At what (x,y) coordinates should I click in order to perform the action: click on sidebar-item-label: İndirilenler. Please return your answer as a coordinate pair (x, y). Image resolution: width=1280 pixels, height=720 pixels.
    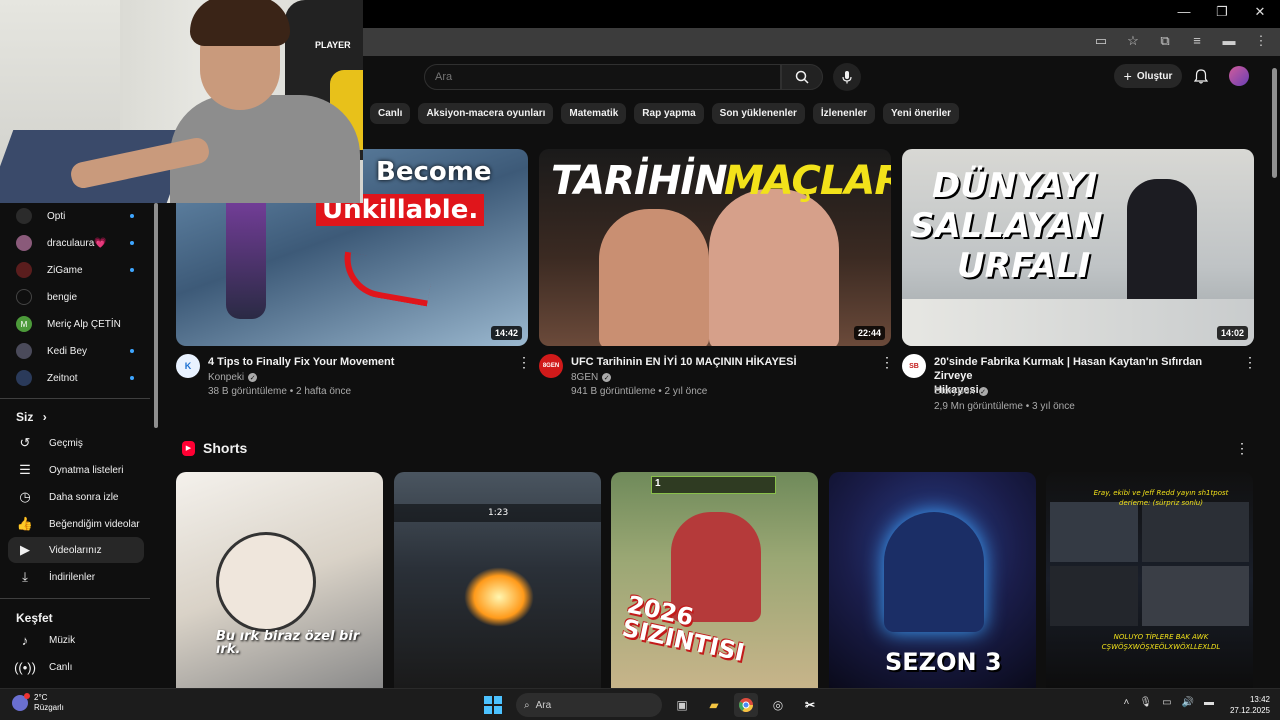
    Looking at the image, I should click on (72, 577).